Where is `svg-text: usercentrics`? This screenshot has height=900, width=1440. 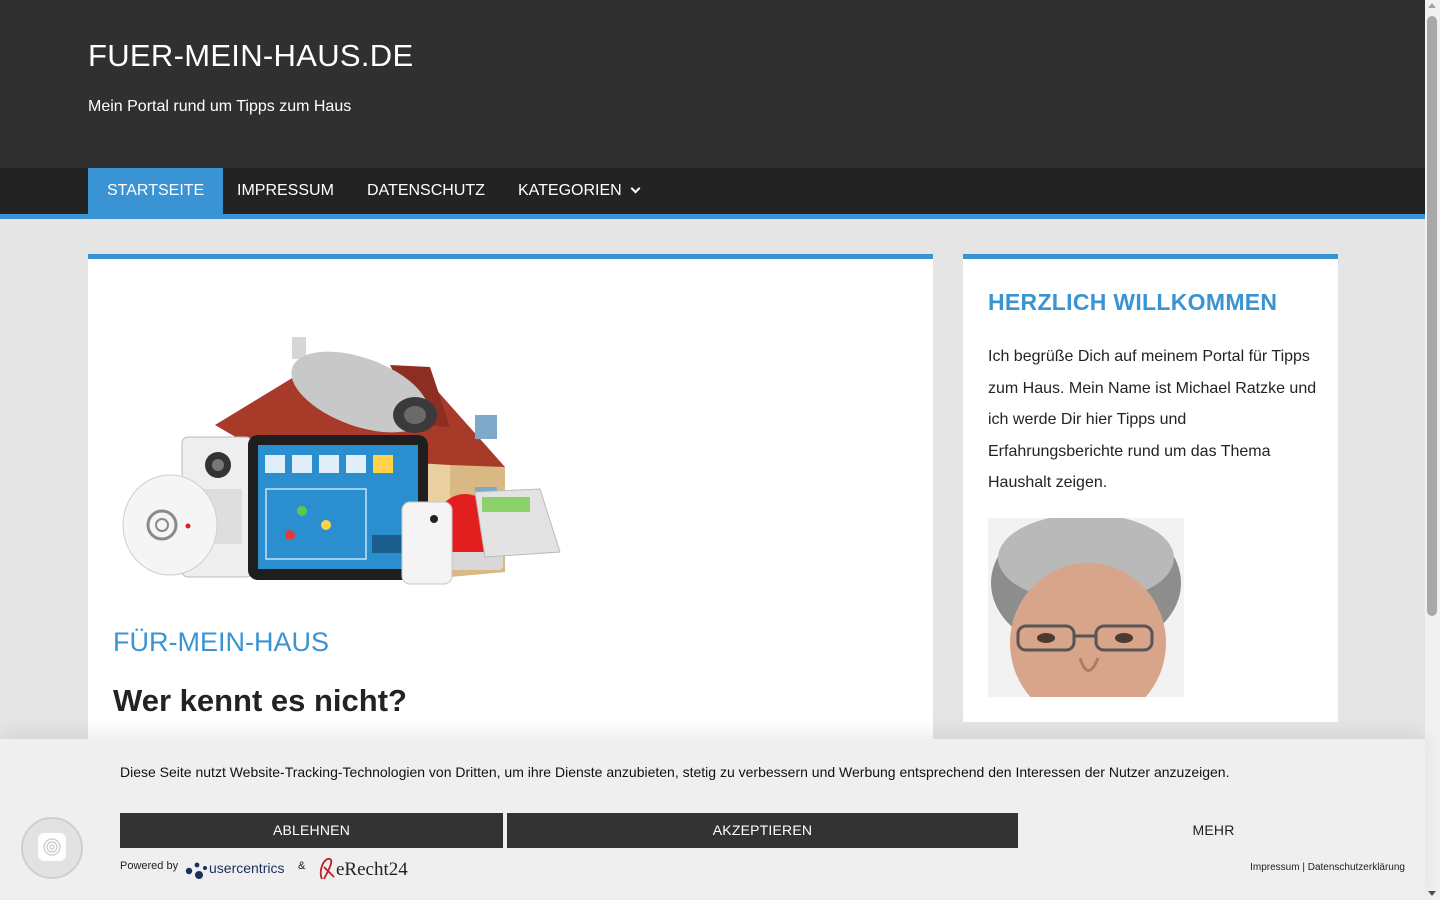
svg-text: usercentrics is located at coordinates (246, 868).